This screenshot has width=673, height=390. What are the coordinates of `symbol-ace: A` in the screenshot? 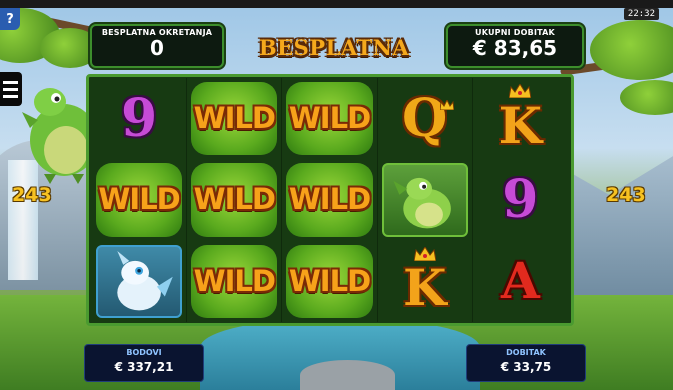 It's located at (520, 281).